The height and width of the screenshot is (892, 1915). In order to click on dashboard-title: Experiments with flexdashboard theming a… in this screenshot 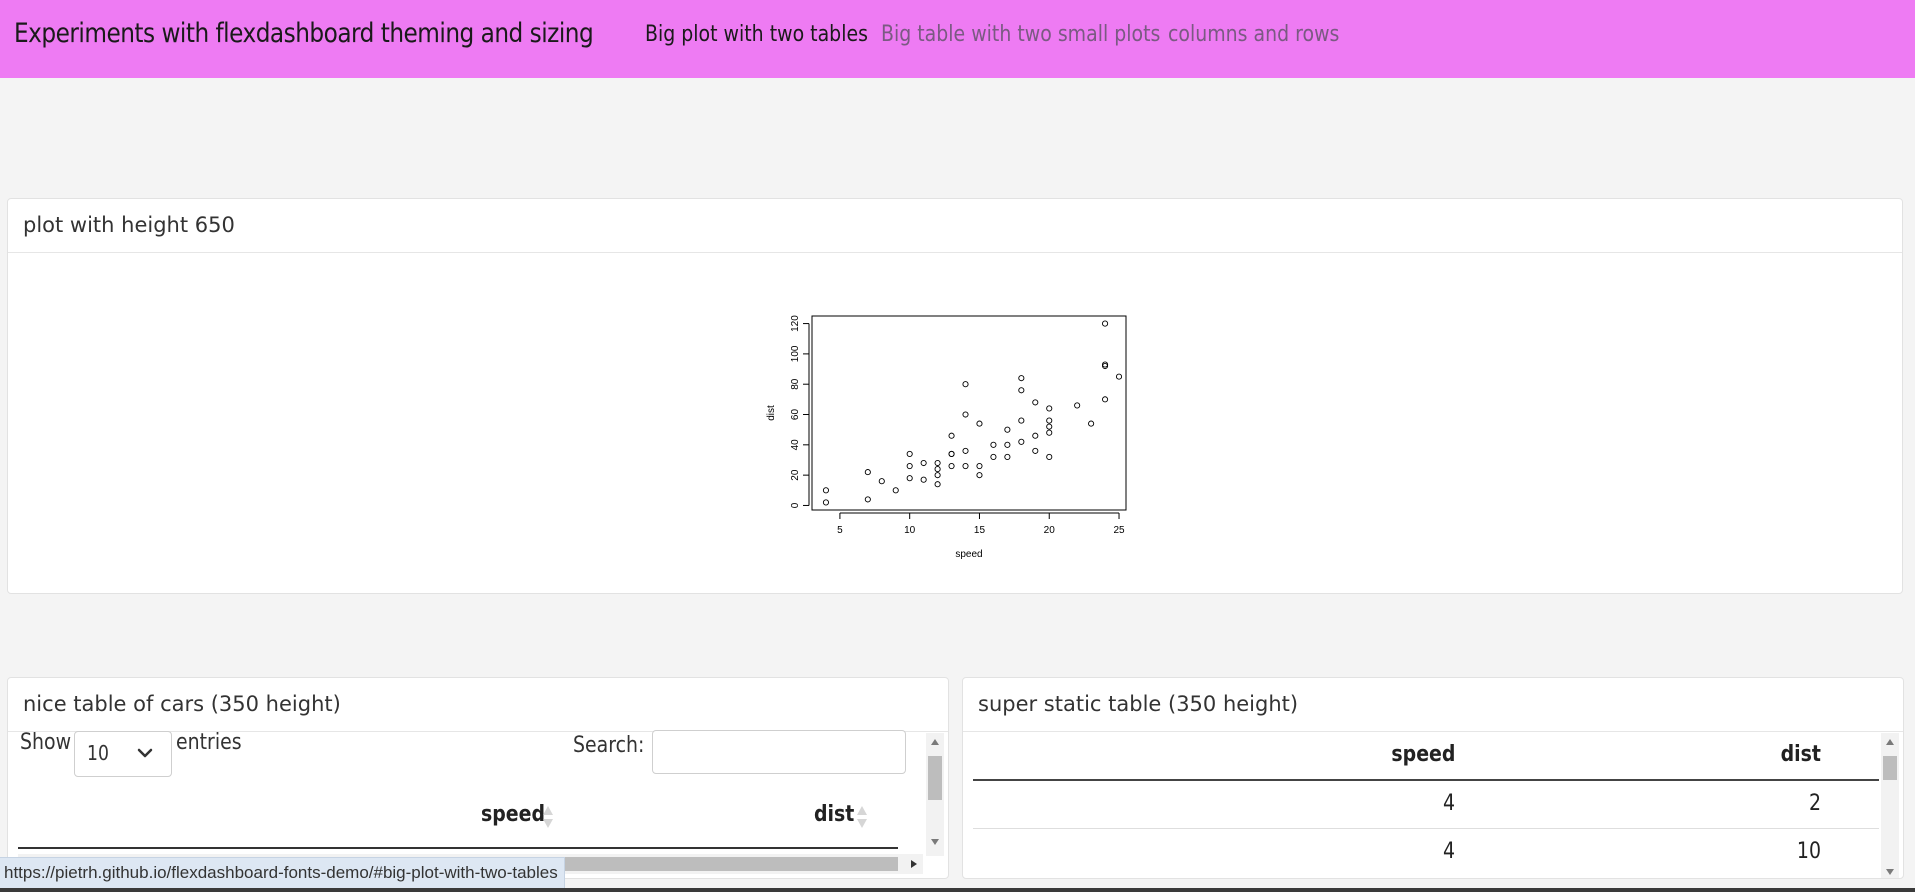, I will do `click(304, 33)`.